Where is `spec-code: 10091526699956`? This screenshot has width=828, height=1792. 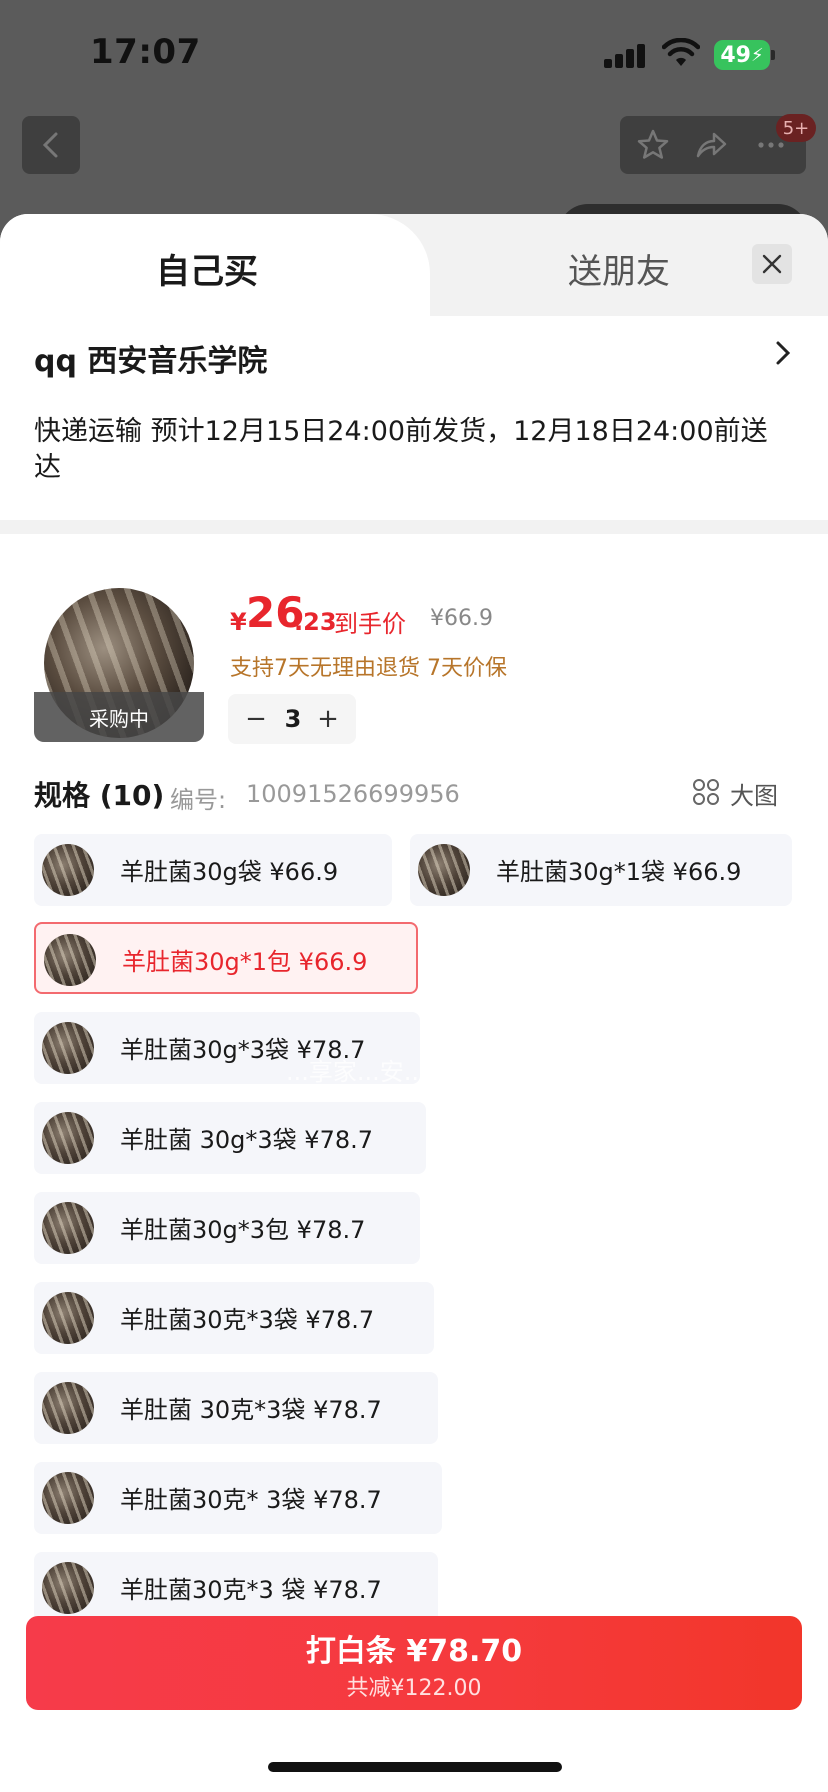
spec-code: 10091526699956 is located at coordinates (353, 794).